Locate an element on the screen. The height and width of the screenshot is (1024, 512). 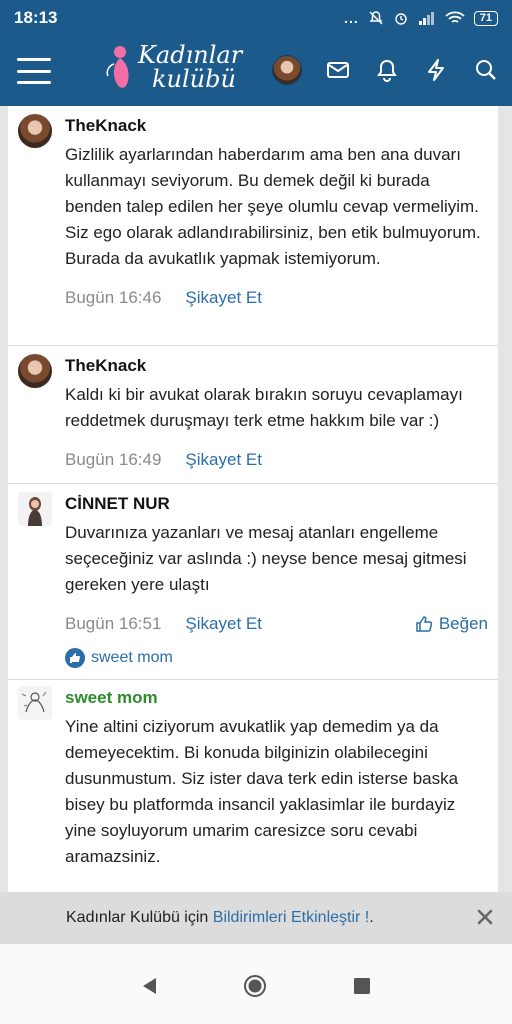
logo-text: Kadınlar kulübü is located at coordinates (190, 67).